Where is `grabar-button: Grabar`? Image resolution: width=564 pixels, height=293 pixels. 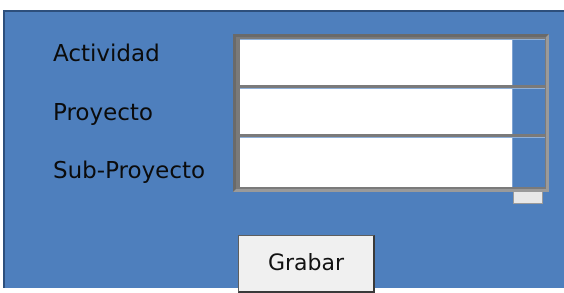
grabar-button: Grabar is located at coordinates (306, 264).